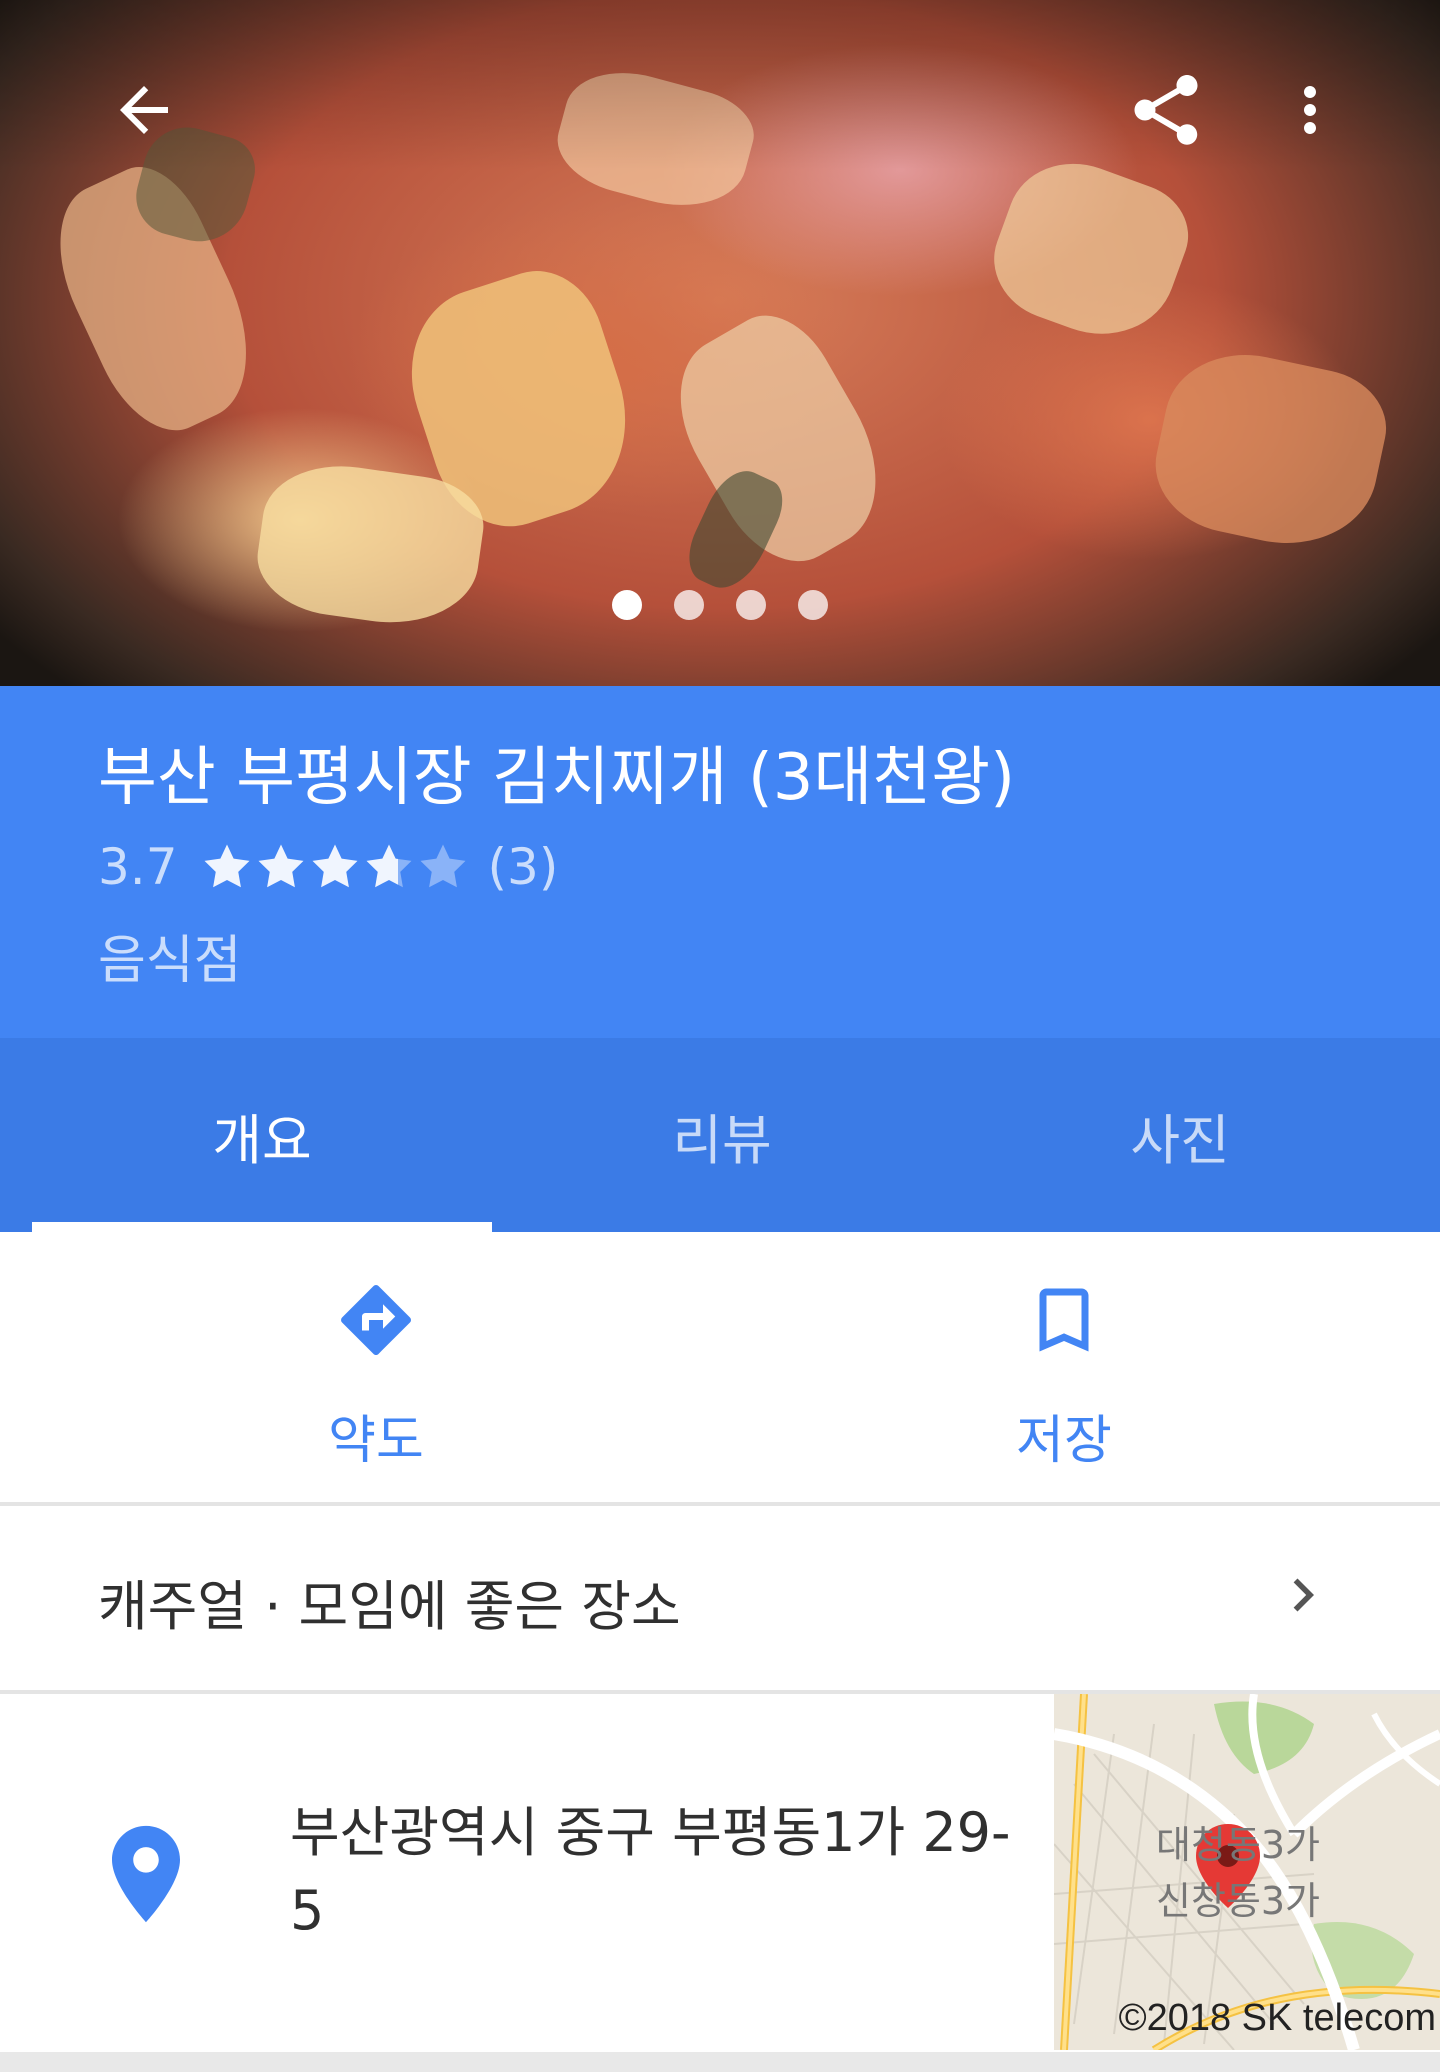  I want to click on directions-label: 약도, so click(376, 1441).